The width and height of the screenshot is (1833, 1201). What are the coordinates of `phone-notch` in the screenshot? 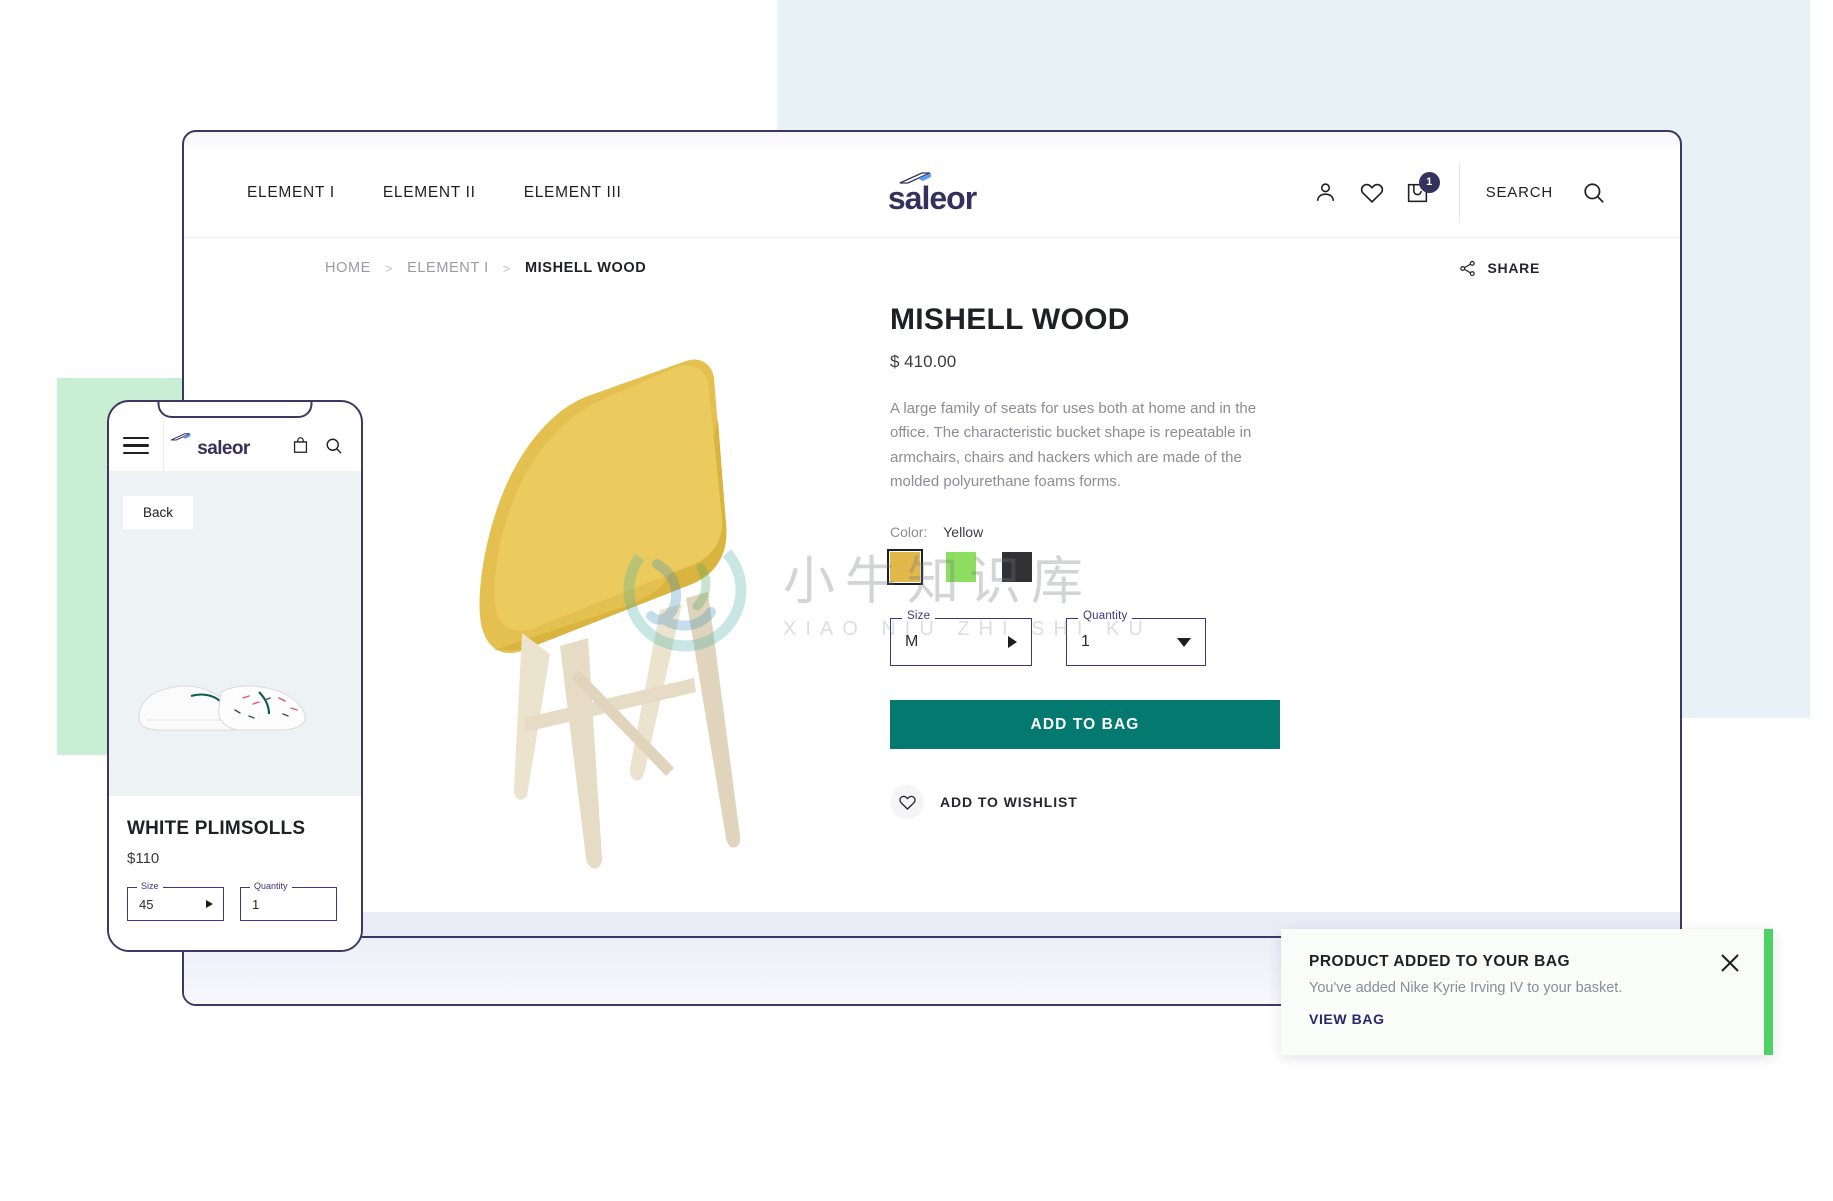 It's located at (235, 410).